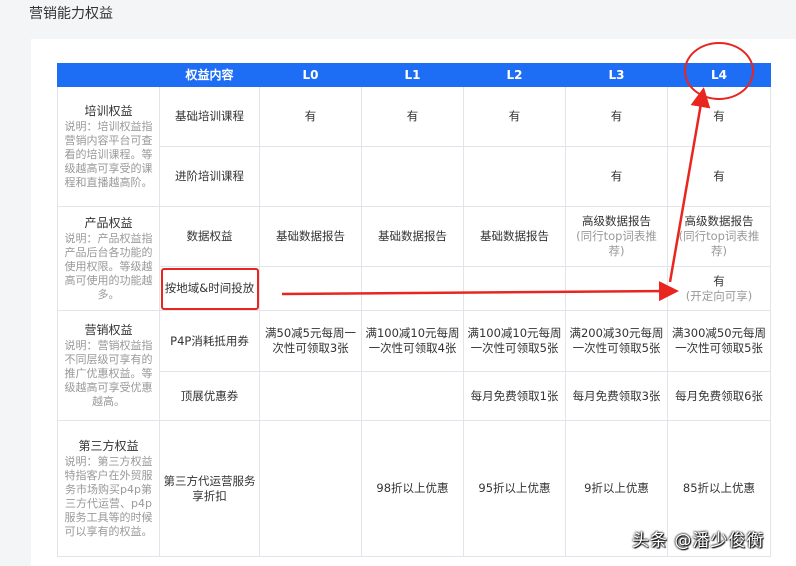 The width and height of the screenshot is (796, 566). I want to click on watermark: 头条 @潘少俊衡, so click(698, 541).